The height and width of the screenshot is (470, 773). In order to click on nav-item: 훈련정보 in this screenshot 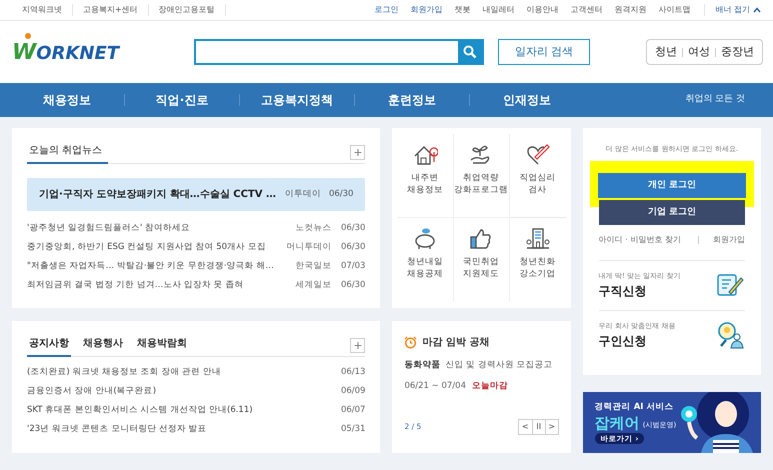, I will do `click(412, 100)`.